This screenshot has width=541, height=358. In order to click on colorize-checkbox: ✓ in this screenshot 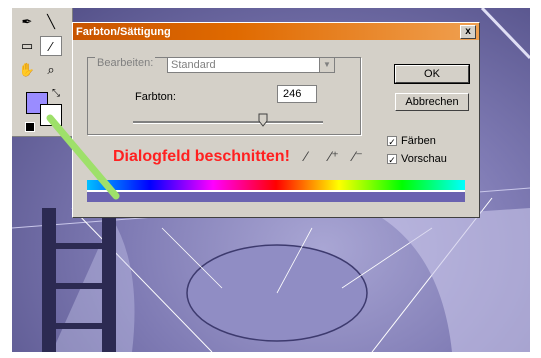, I will do `click(392, 141)`.